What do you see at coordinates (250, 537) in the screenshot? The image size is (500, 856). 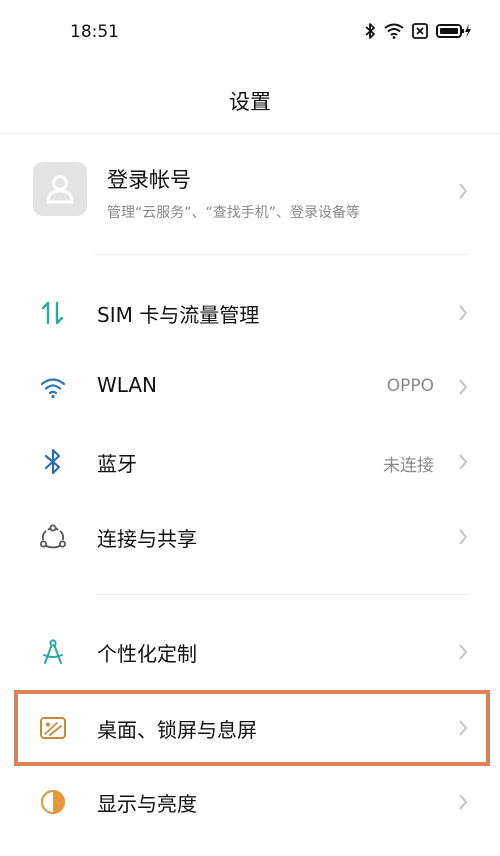 I see `settings-item-connect-share: 连接与共享` at bounding box center [250, 537].